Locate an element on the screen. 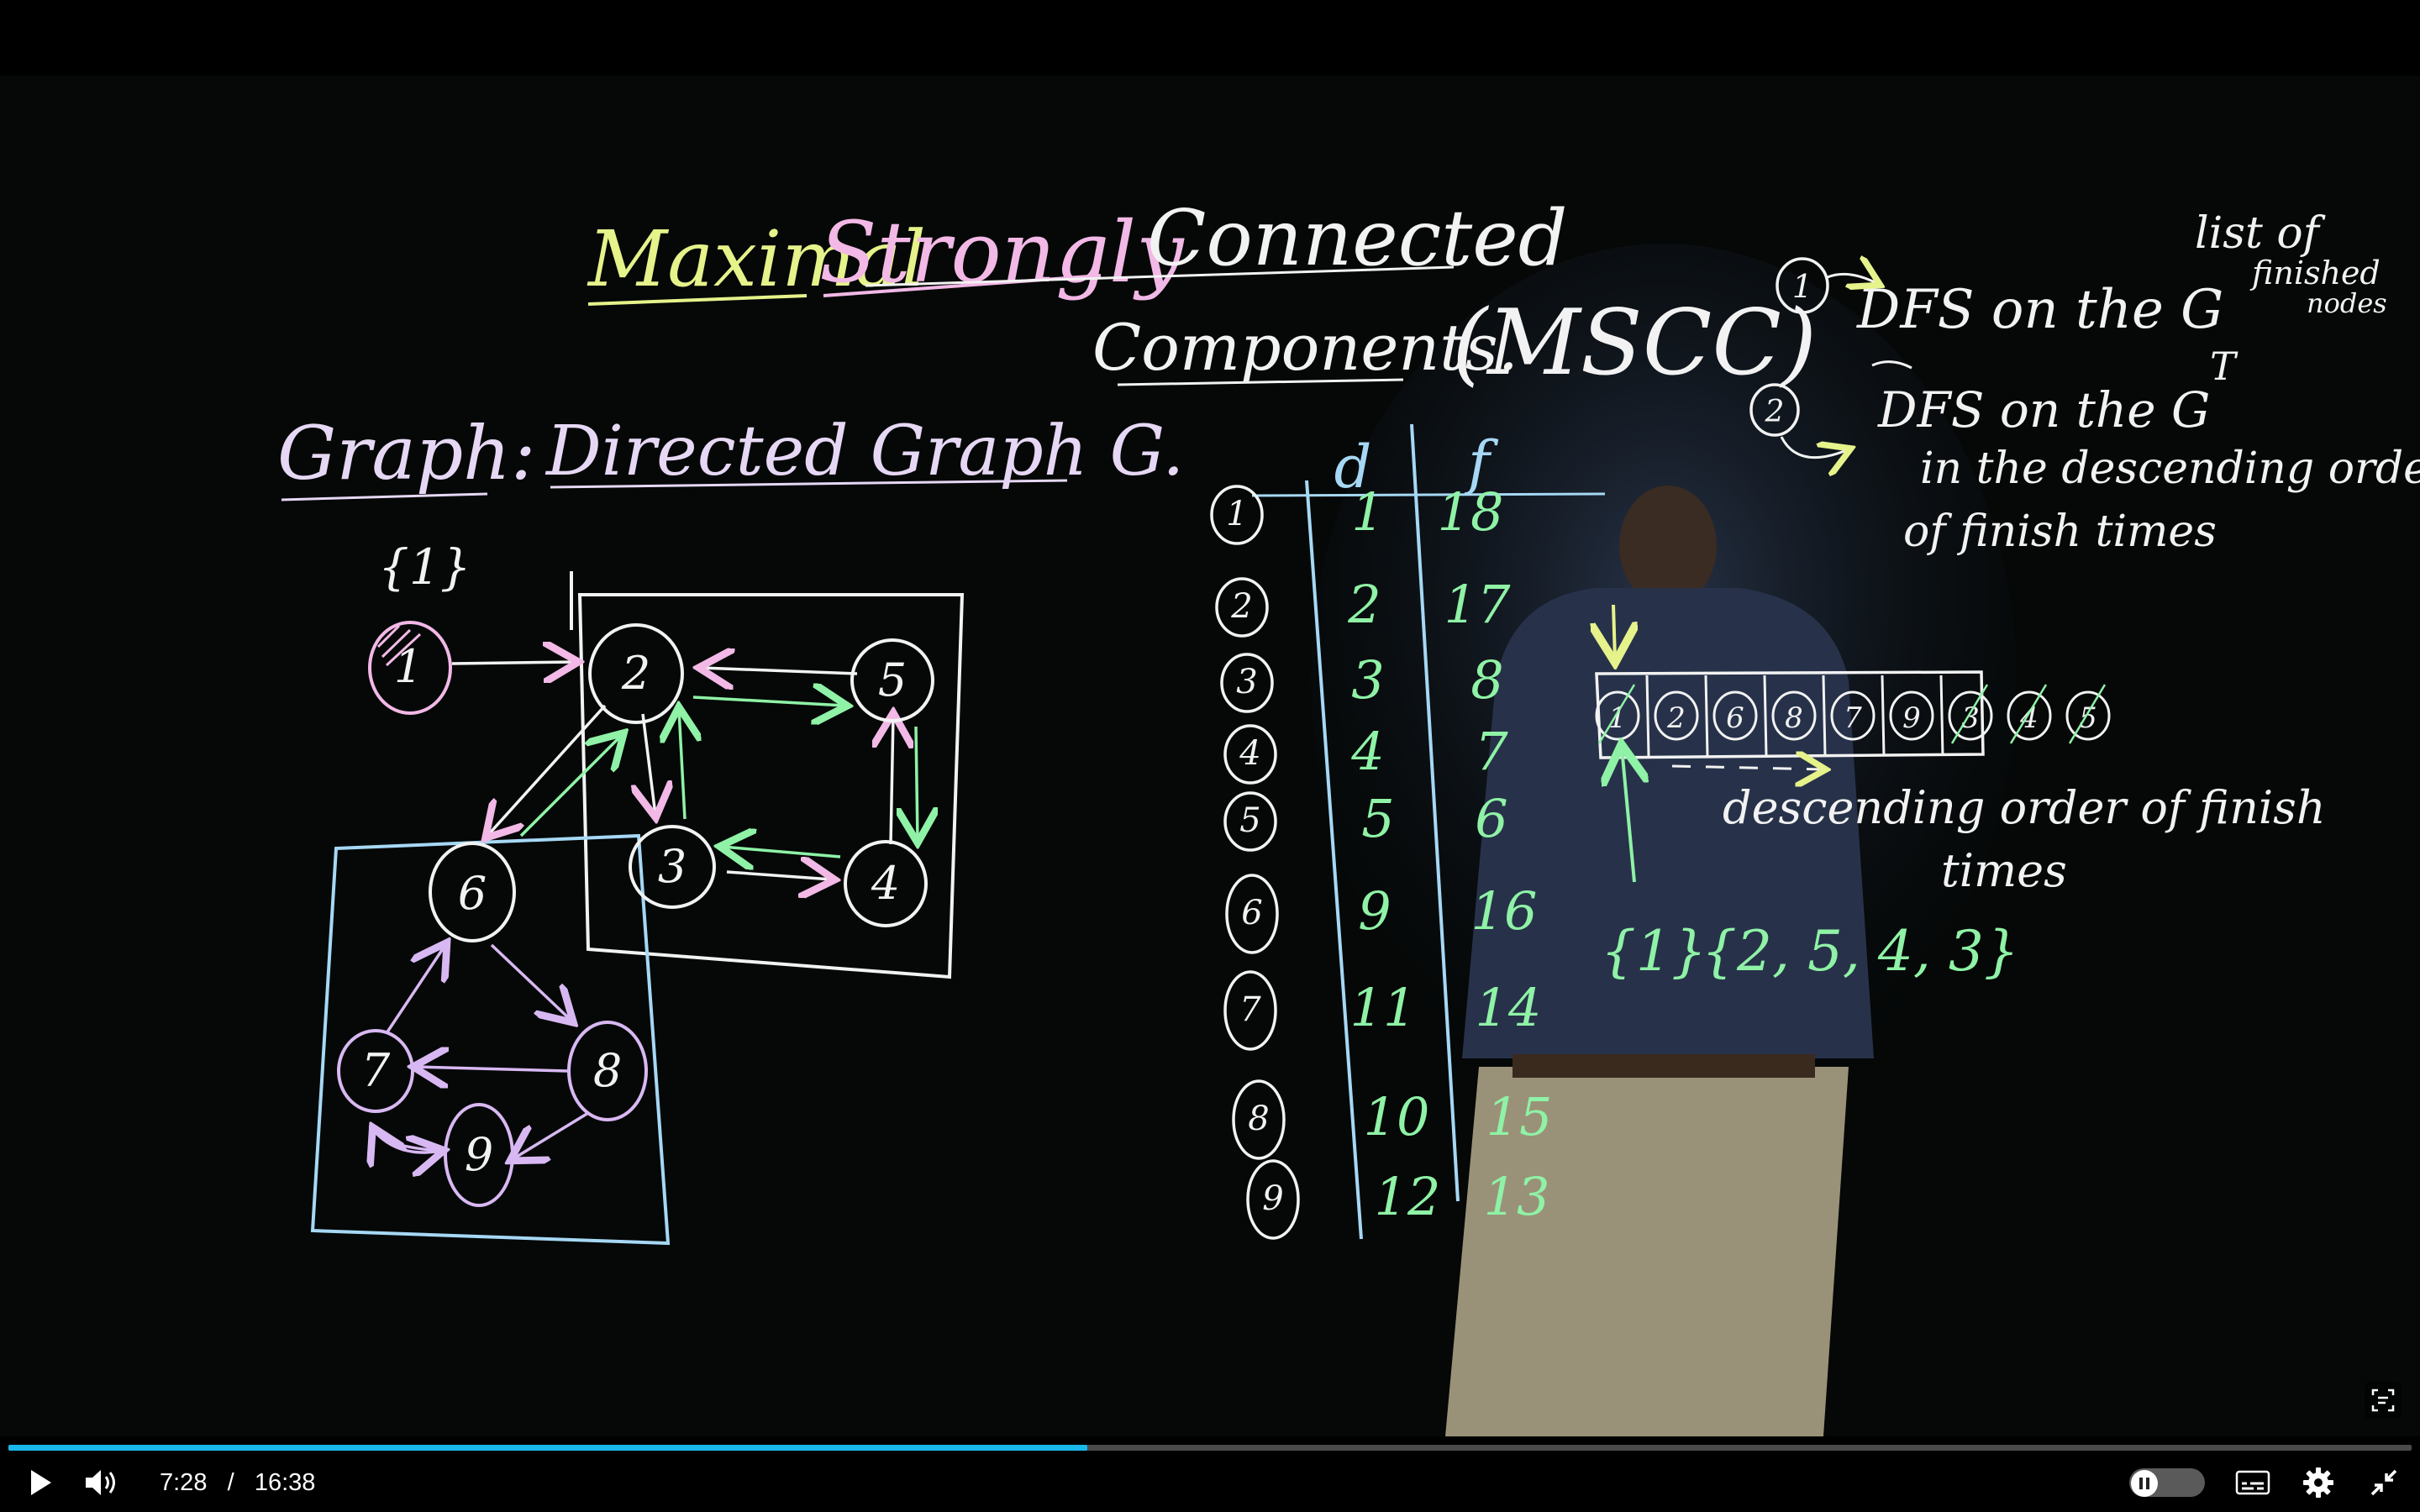  step2-line2: in the descending order is located at coordinates (2170, 469).